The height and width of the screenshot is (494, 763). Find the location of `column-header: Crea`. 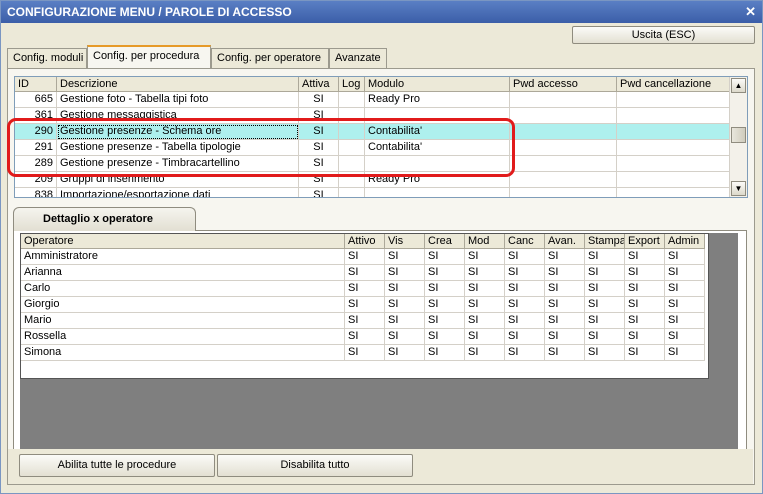

column-header: Crea is located at coordinates (445, 241).